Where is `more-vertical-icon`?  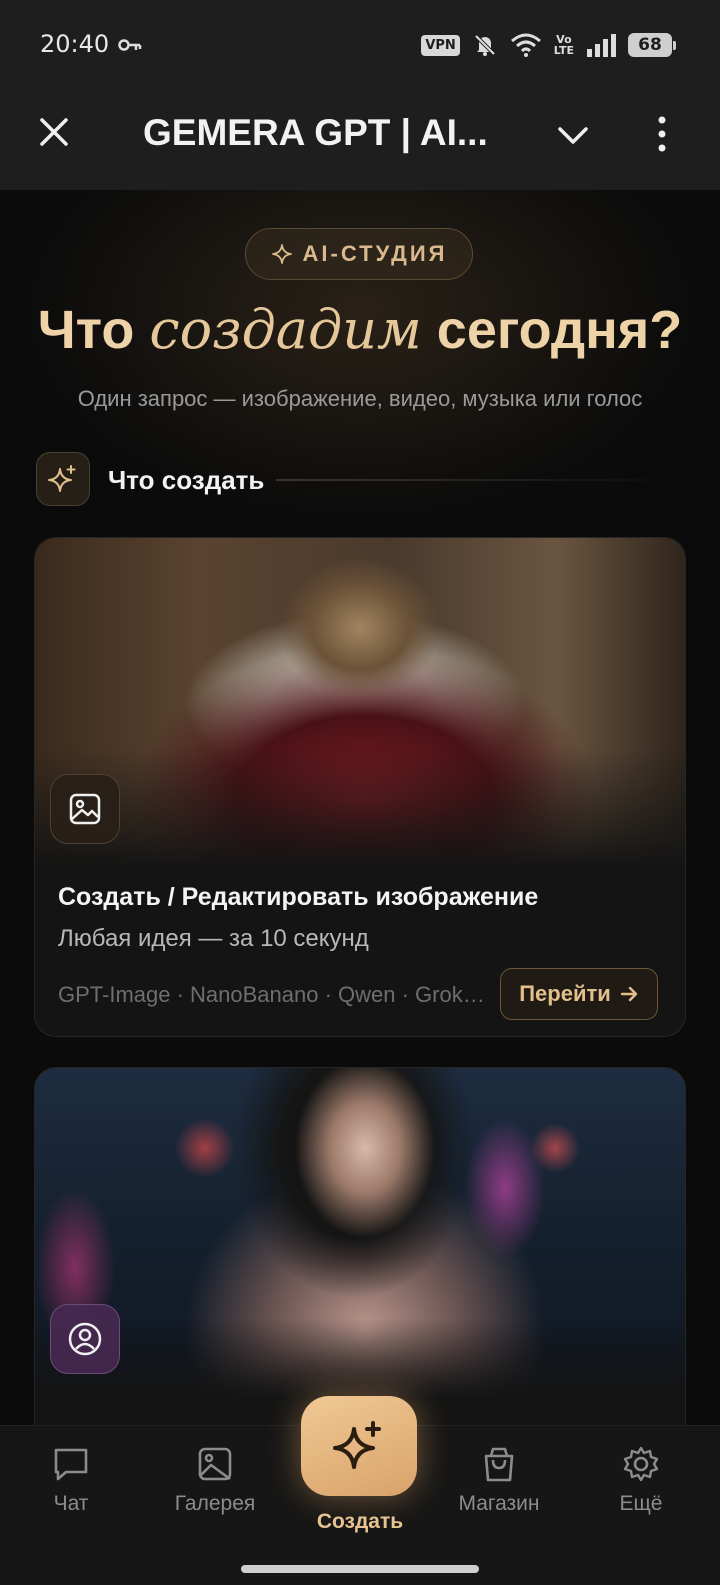
more-vertical-icon is located at coordinates (662, 134).